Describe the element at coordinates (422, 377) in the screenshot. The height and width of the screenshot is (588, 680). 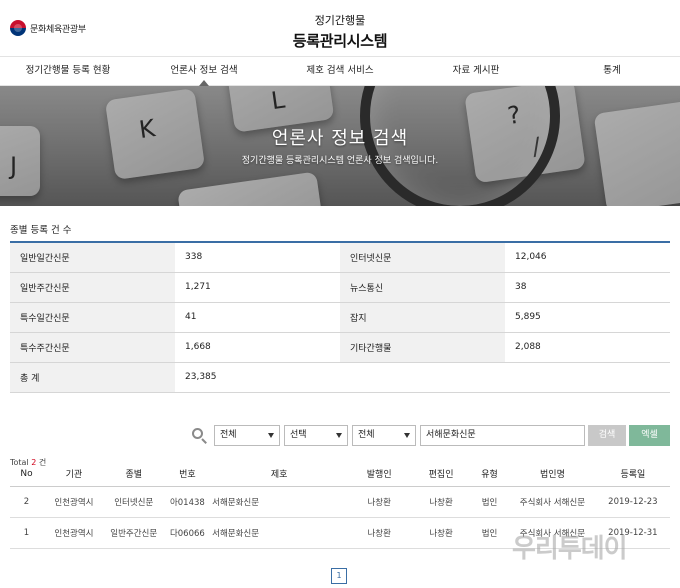
I see `total-value: 23,385` at that location.